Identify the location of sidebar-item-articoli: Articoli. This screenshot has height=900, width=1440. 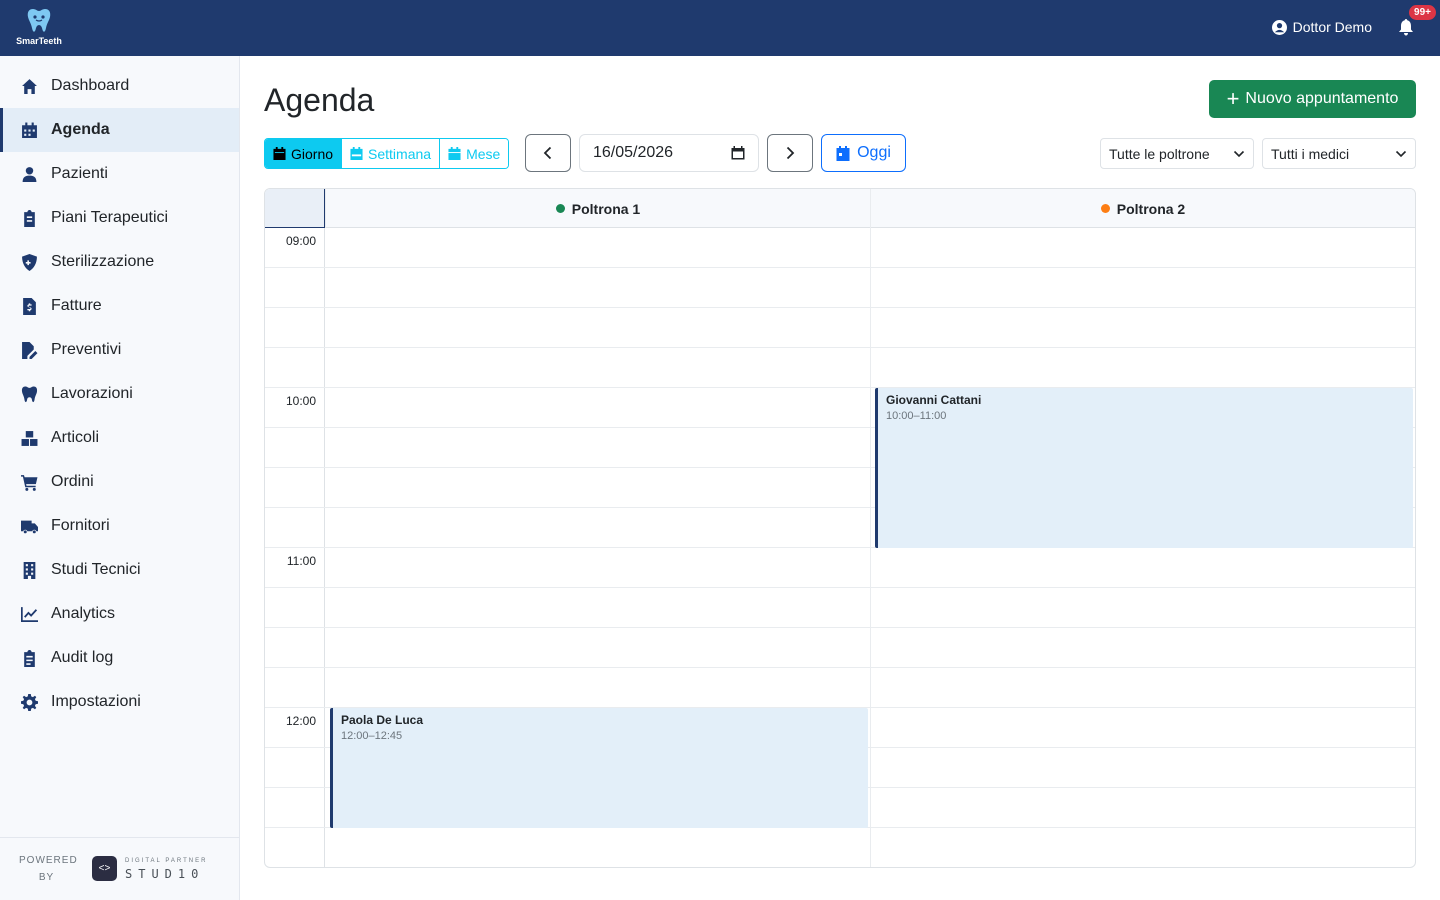
(119, 438).